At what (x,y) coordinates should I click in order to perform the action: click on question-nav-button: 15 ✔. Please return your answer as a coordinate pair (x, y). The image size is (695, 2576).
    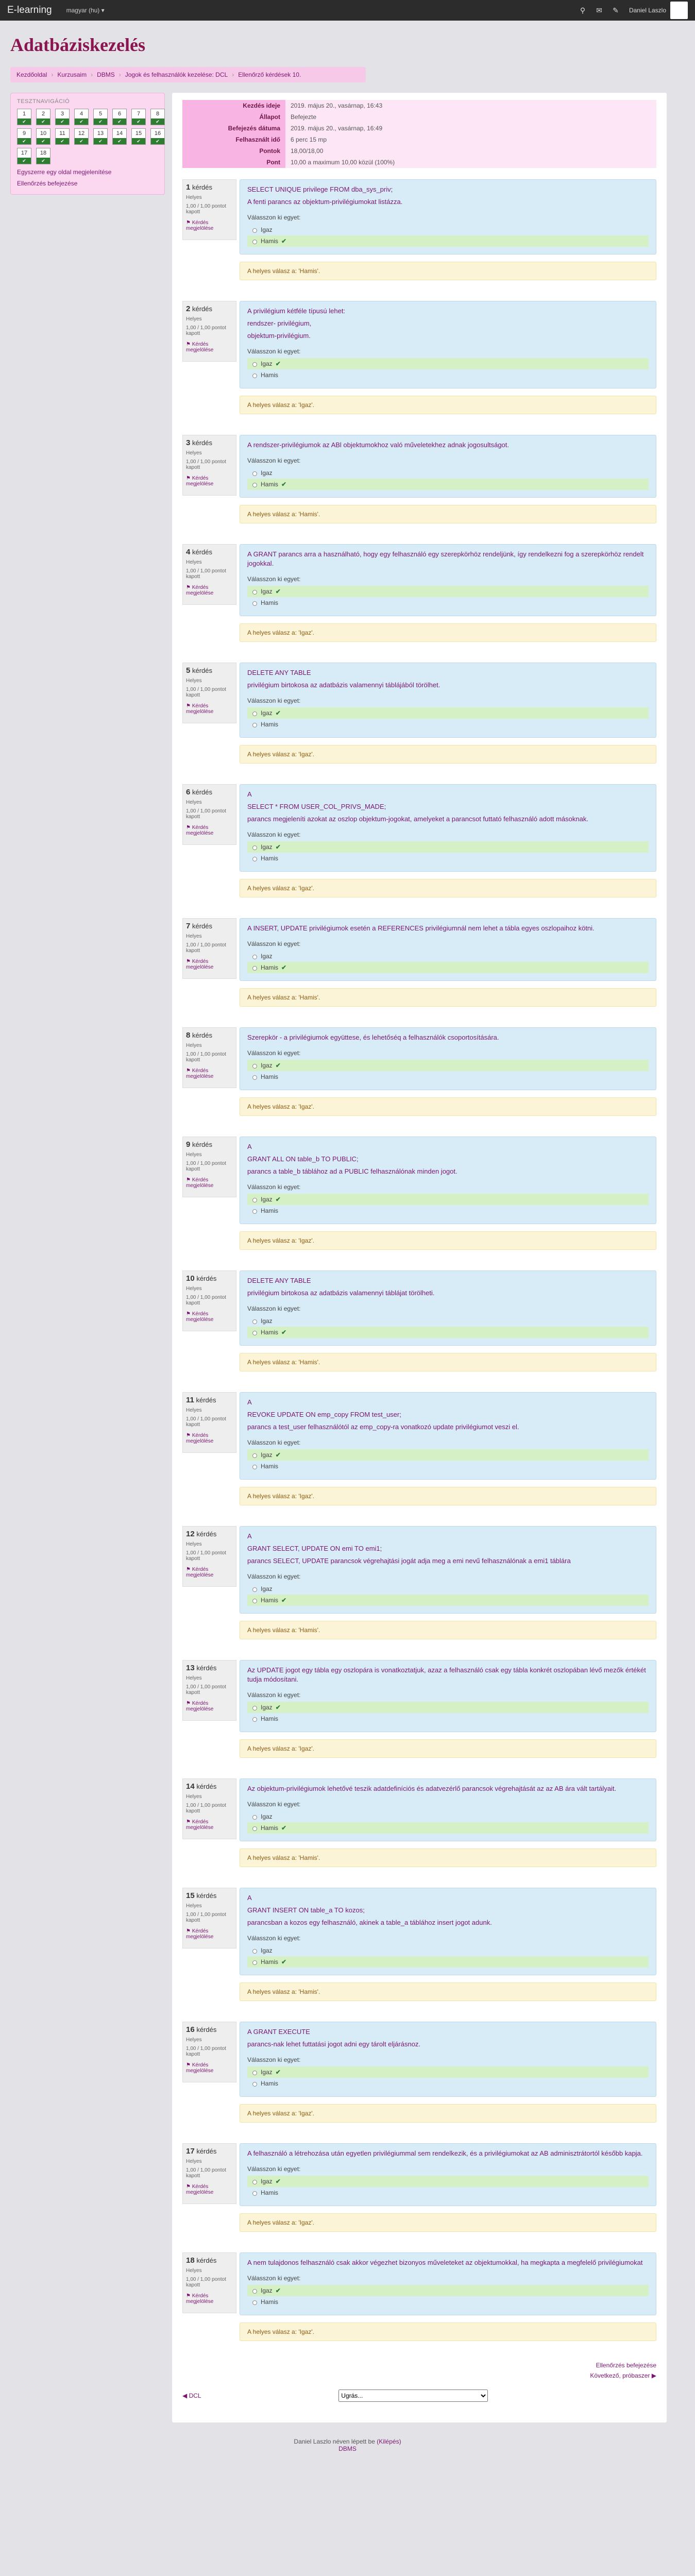
    Looking at the image, I should click on (138, 136).